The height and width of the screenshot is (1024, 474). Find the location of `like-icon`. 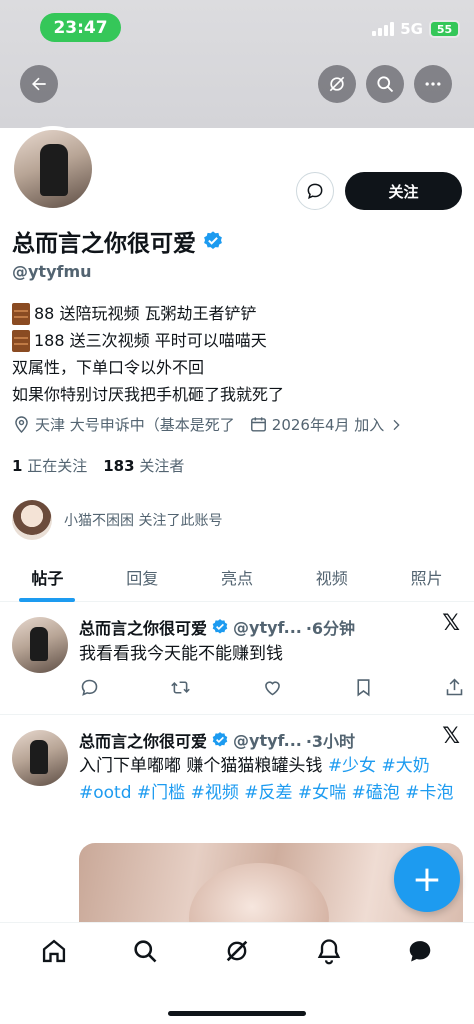

like-icon is located at coordinates (272, 687).